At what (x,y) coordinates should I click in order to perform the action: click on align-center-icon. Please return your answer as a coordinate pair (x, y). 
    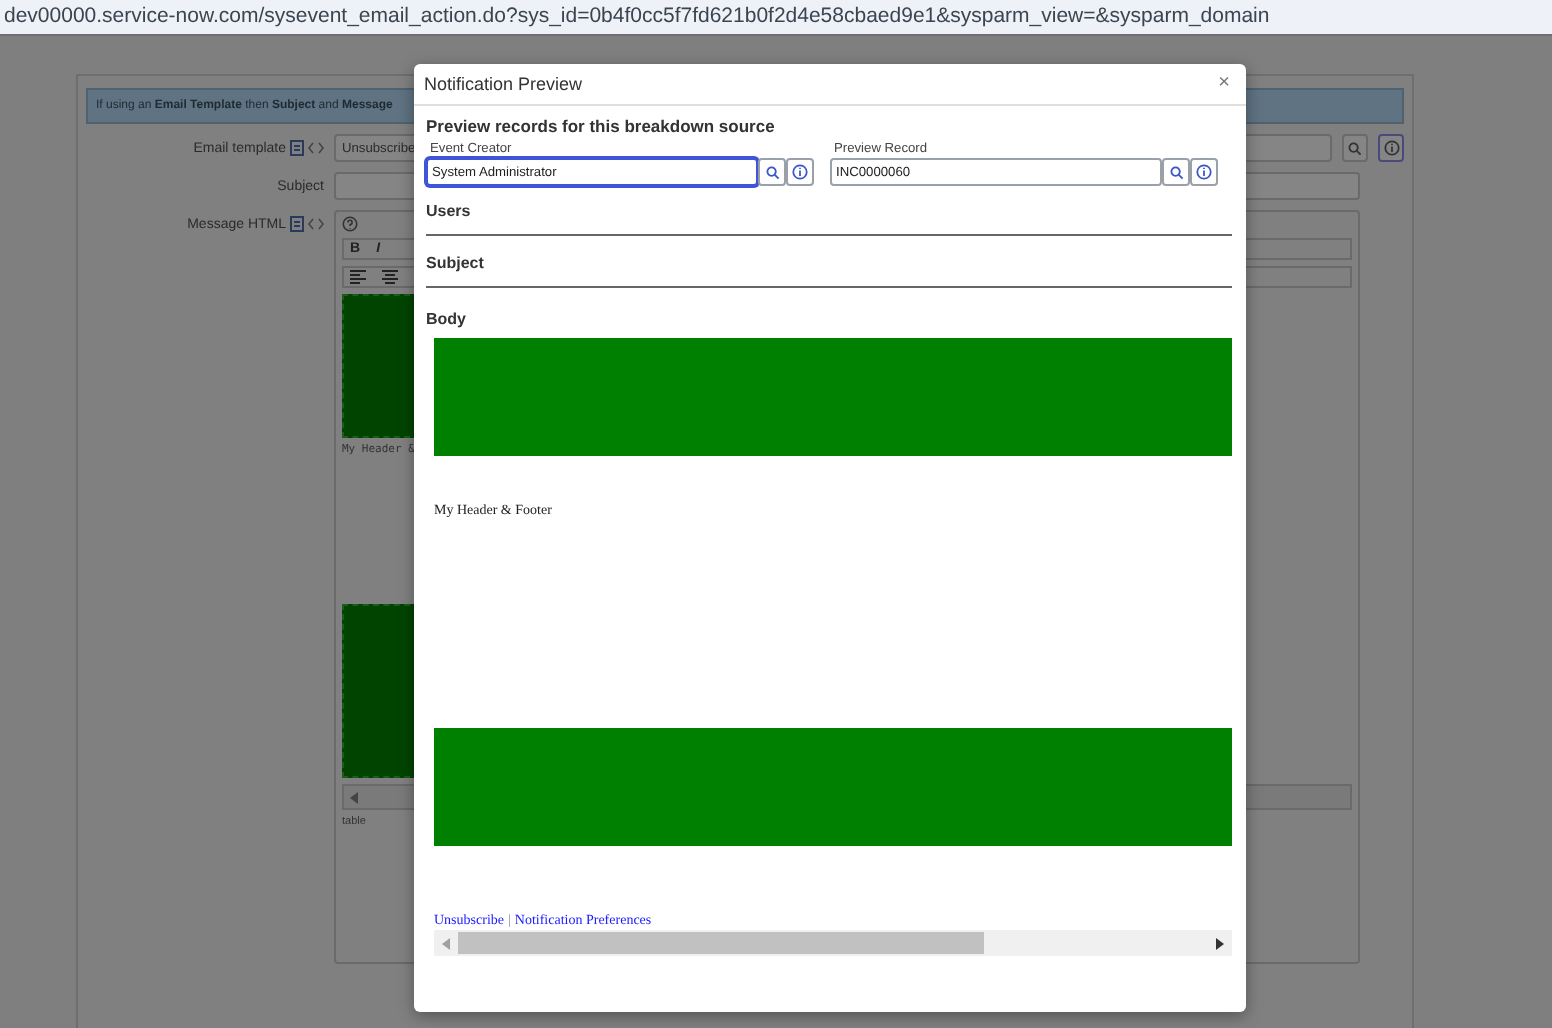
    Looking at the image, I should click on (390, 277).